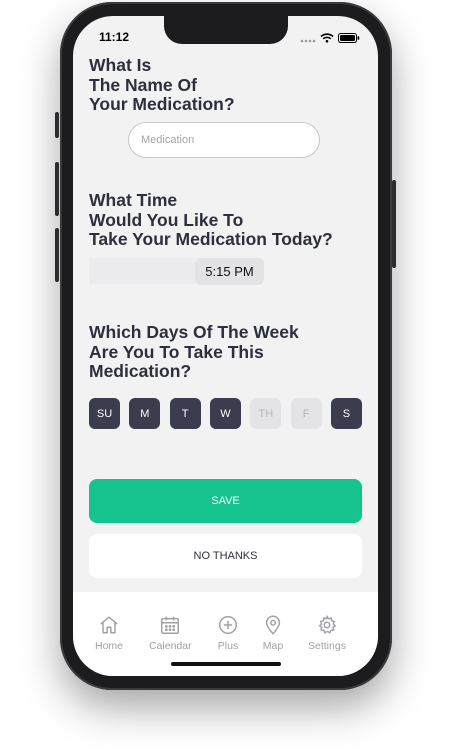  Describe the element at coordinates (170, 627) in the screenshot. I see `calendar-icon` at that location.